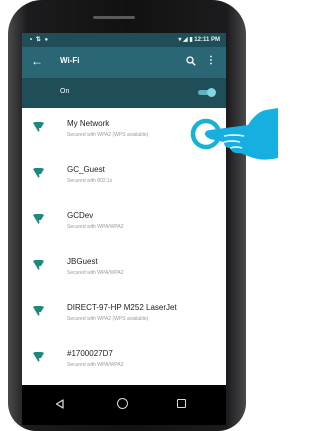 The height and width of the screenshot is (431, 320). What do you see at coordinates (124, 93) in the screenshot?
I see `wifi-toggle-row: On` at bounding box center [124, 93].